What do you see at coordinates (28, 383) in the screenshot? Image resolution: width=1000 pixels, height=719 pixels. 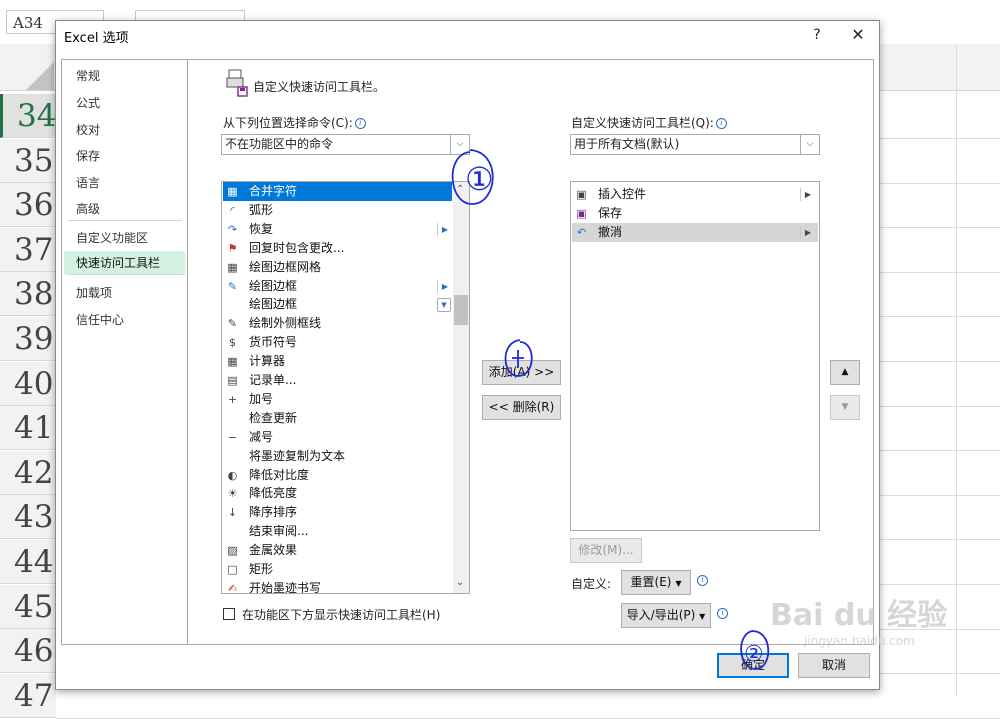 I see `row-header: 40` at bounding box center [28, 383].